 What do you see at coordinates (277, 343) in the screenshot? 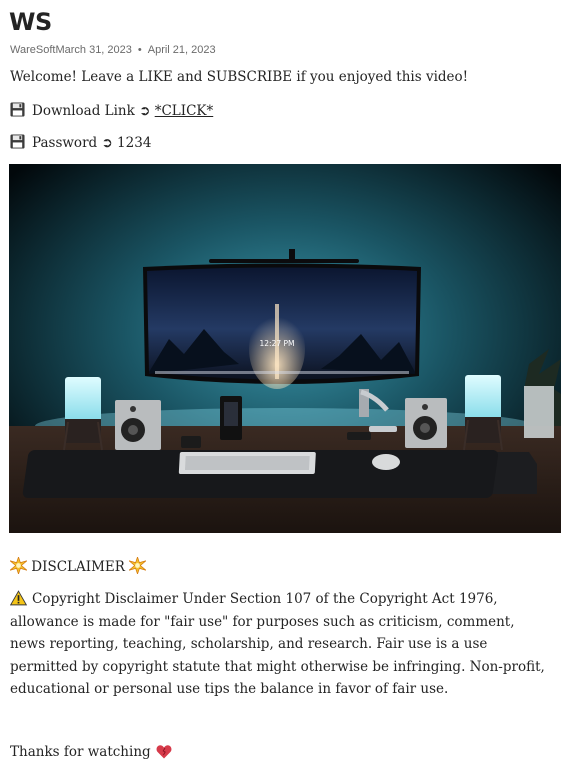
I see `screen-clock: 12:27 PM` at bounding box center [277, 343].